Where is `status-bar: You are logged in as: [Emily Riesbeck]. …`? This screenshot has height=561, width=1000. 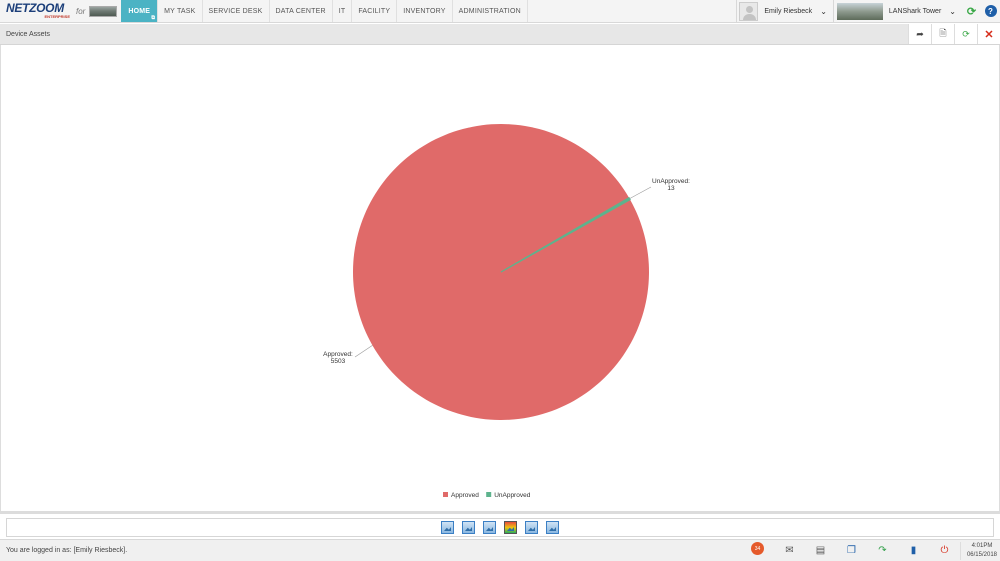 status-bar: You are logged in as: [Emily Riesbeck]. … is located at coordinates (500, 550).